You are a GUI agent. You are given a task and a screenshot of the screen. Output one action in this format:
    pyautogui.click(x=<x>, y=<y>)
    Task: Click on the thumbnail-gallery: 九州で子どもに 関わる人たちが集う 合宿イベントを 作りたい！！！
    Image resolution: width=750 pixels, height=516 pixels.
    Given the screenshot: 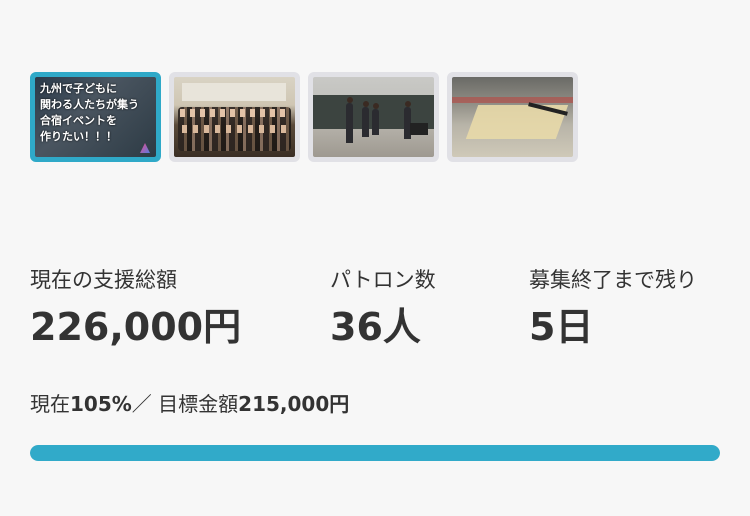 What is the action you would take?
    pyautogui.click(x=304, y=117)
    